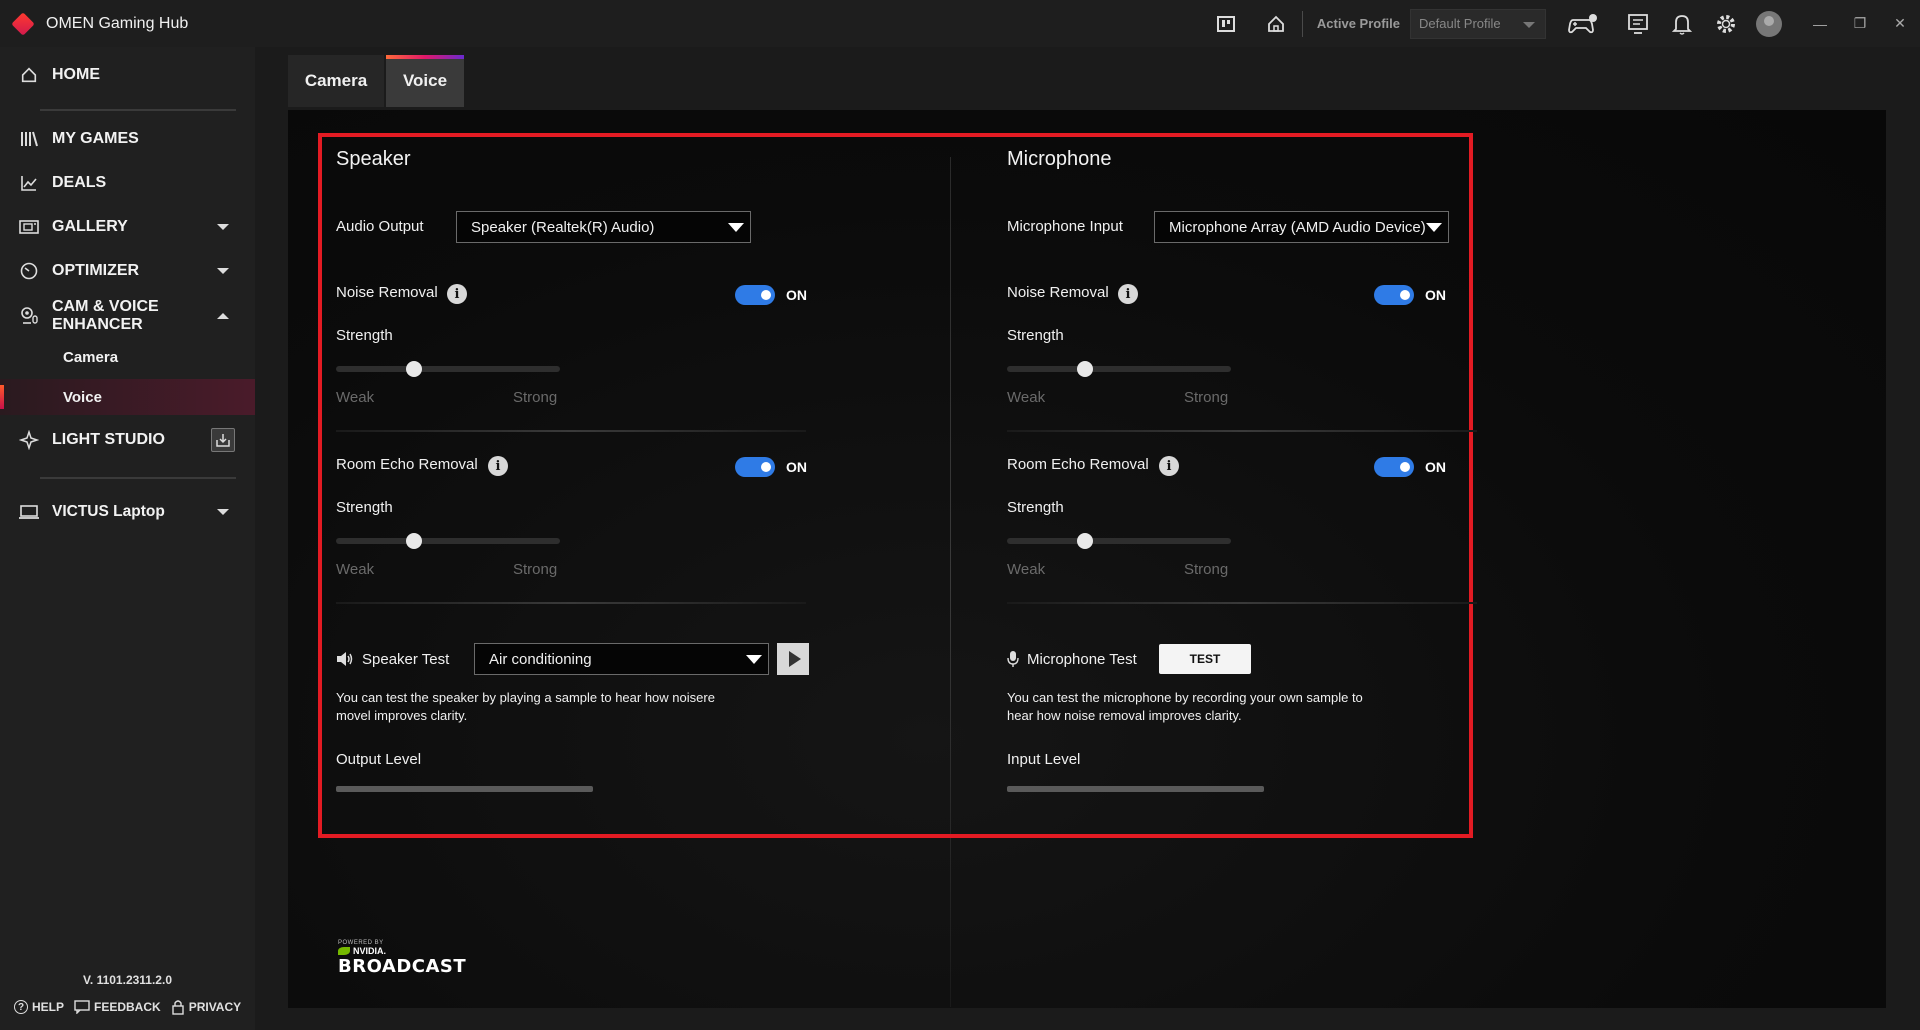  Describe the element at coordinates (1900, 23) in the screenshot. I see `close-button: ✕` at that location.